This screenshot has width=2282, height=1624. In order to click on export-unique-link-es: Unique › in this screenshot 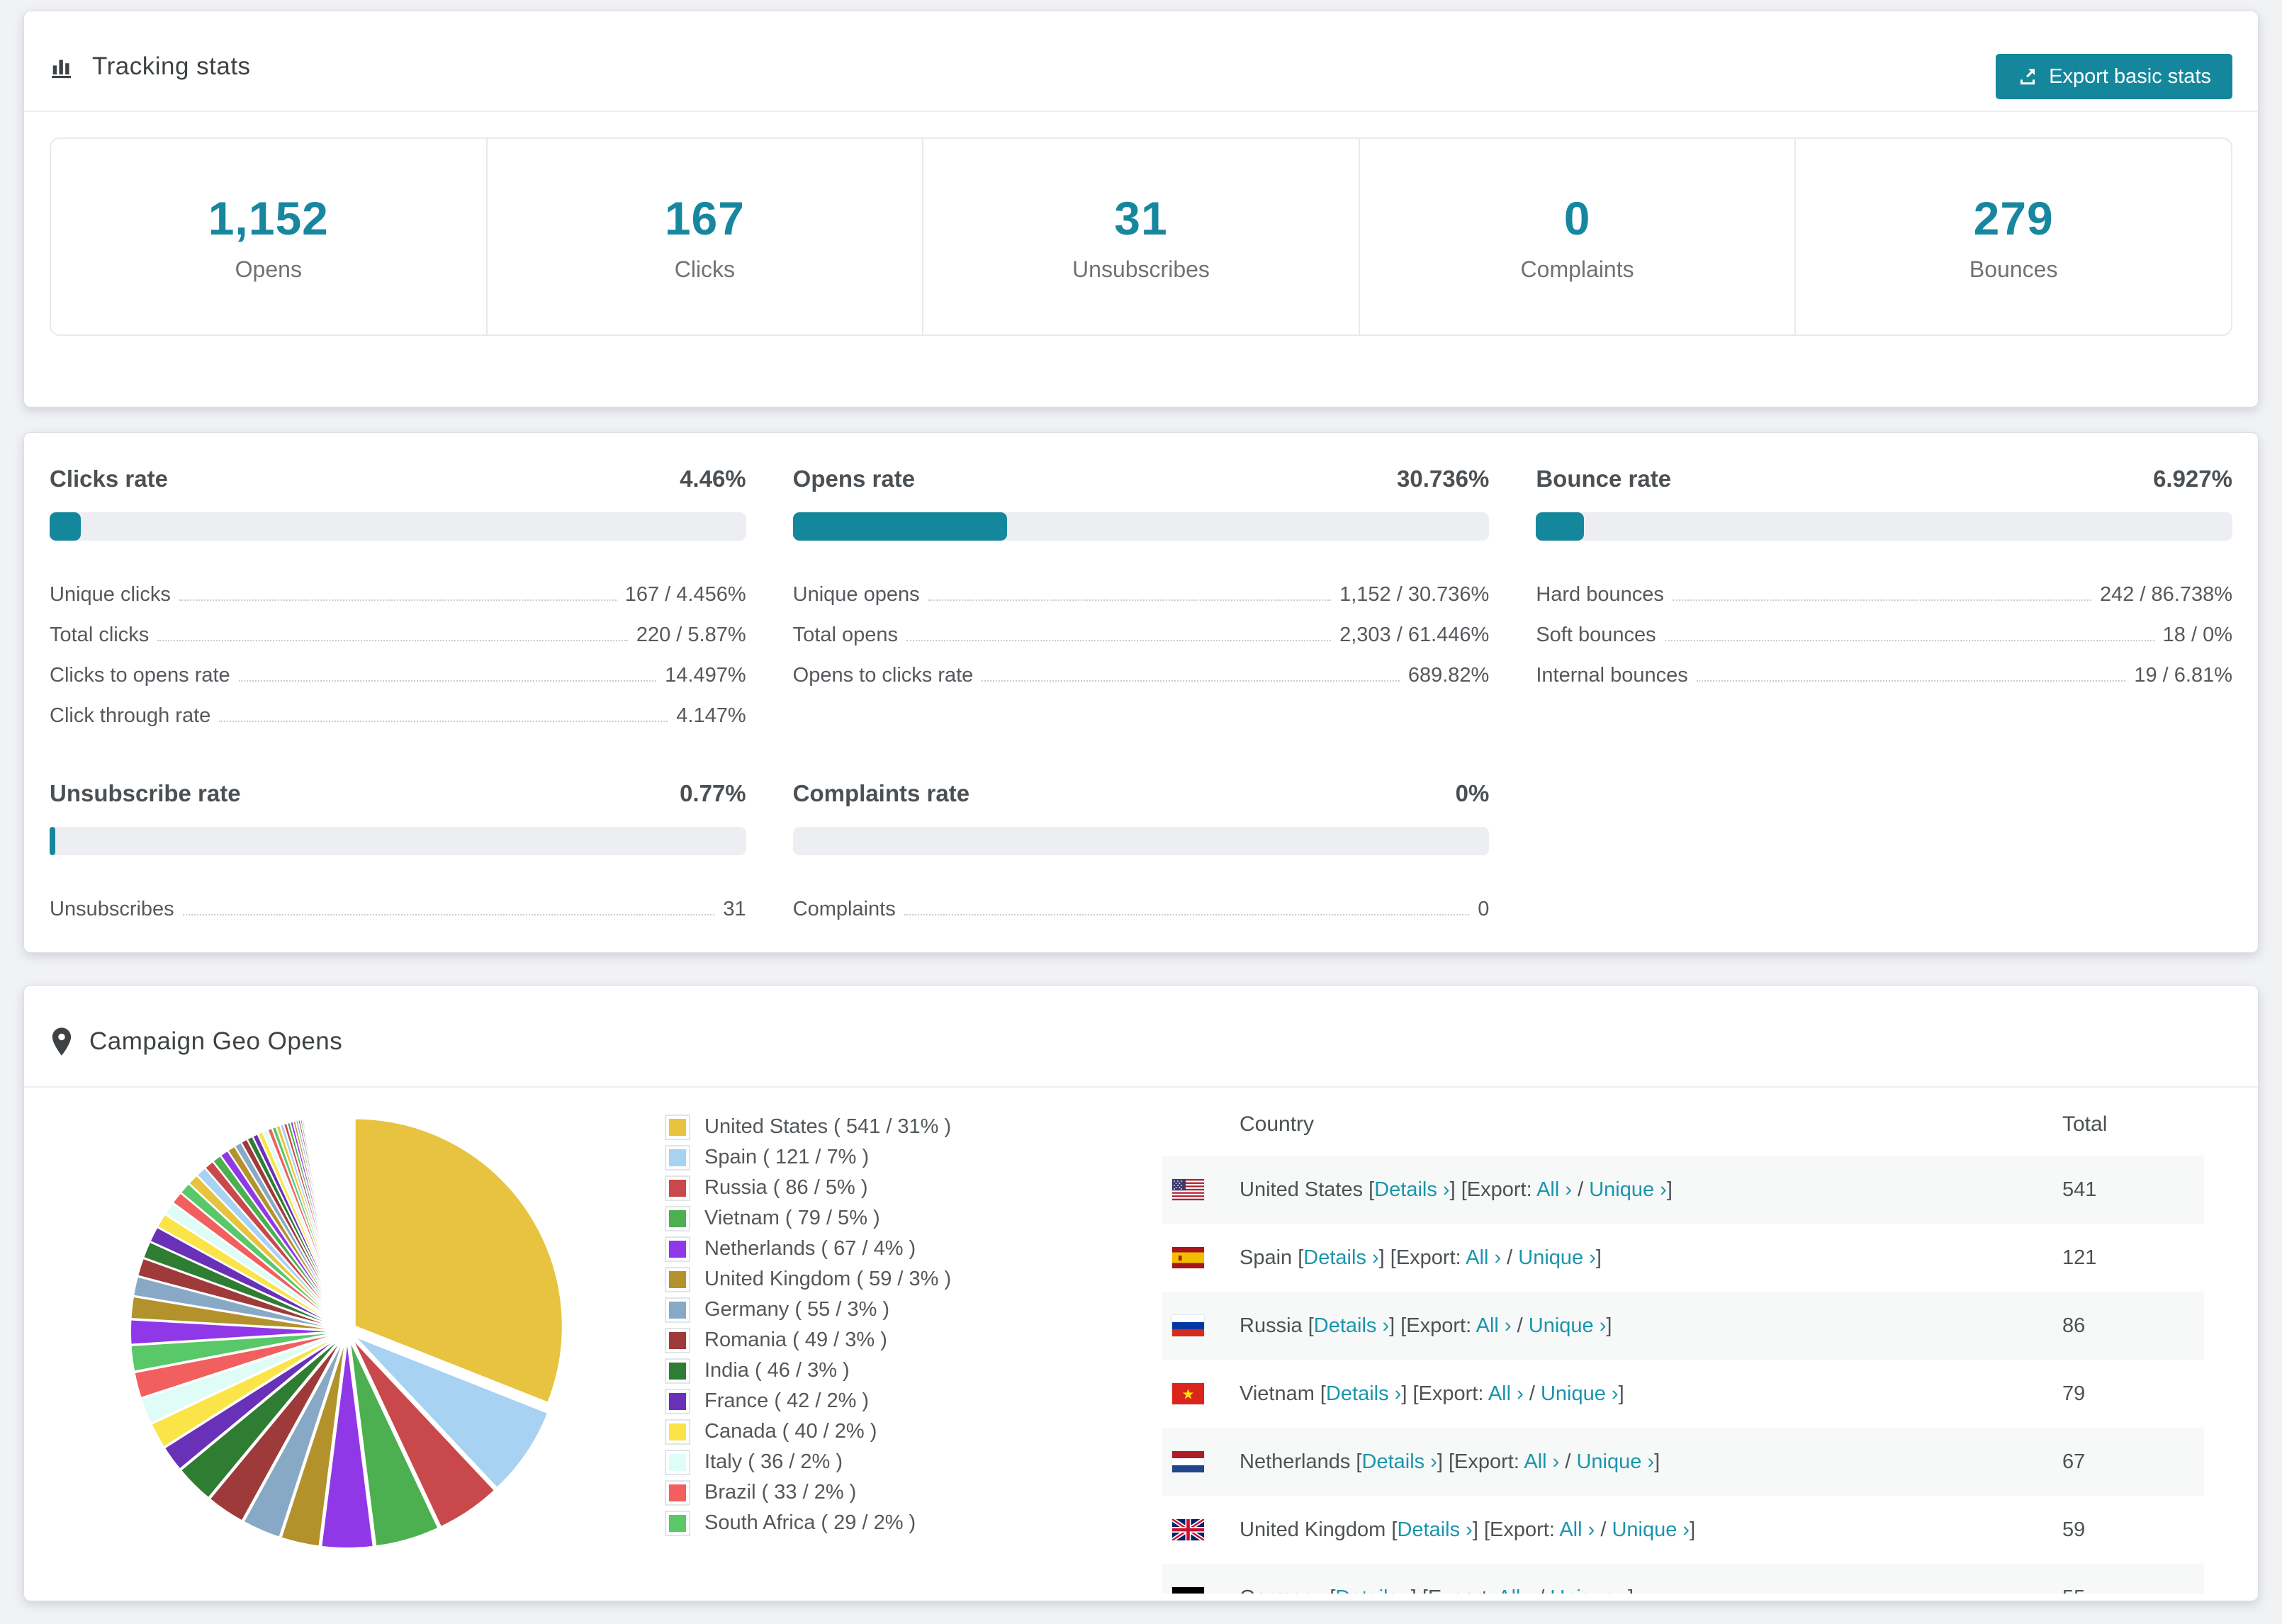, I will do `click(1557, 1258)`.